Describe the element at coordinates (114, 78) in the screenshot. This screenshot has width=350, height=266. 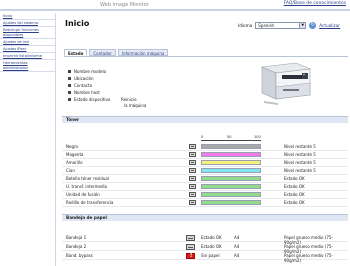
I see `info-row-location: Ubicación` at that location.